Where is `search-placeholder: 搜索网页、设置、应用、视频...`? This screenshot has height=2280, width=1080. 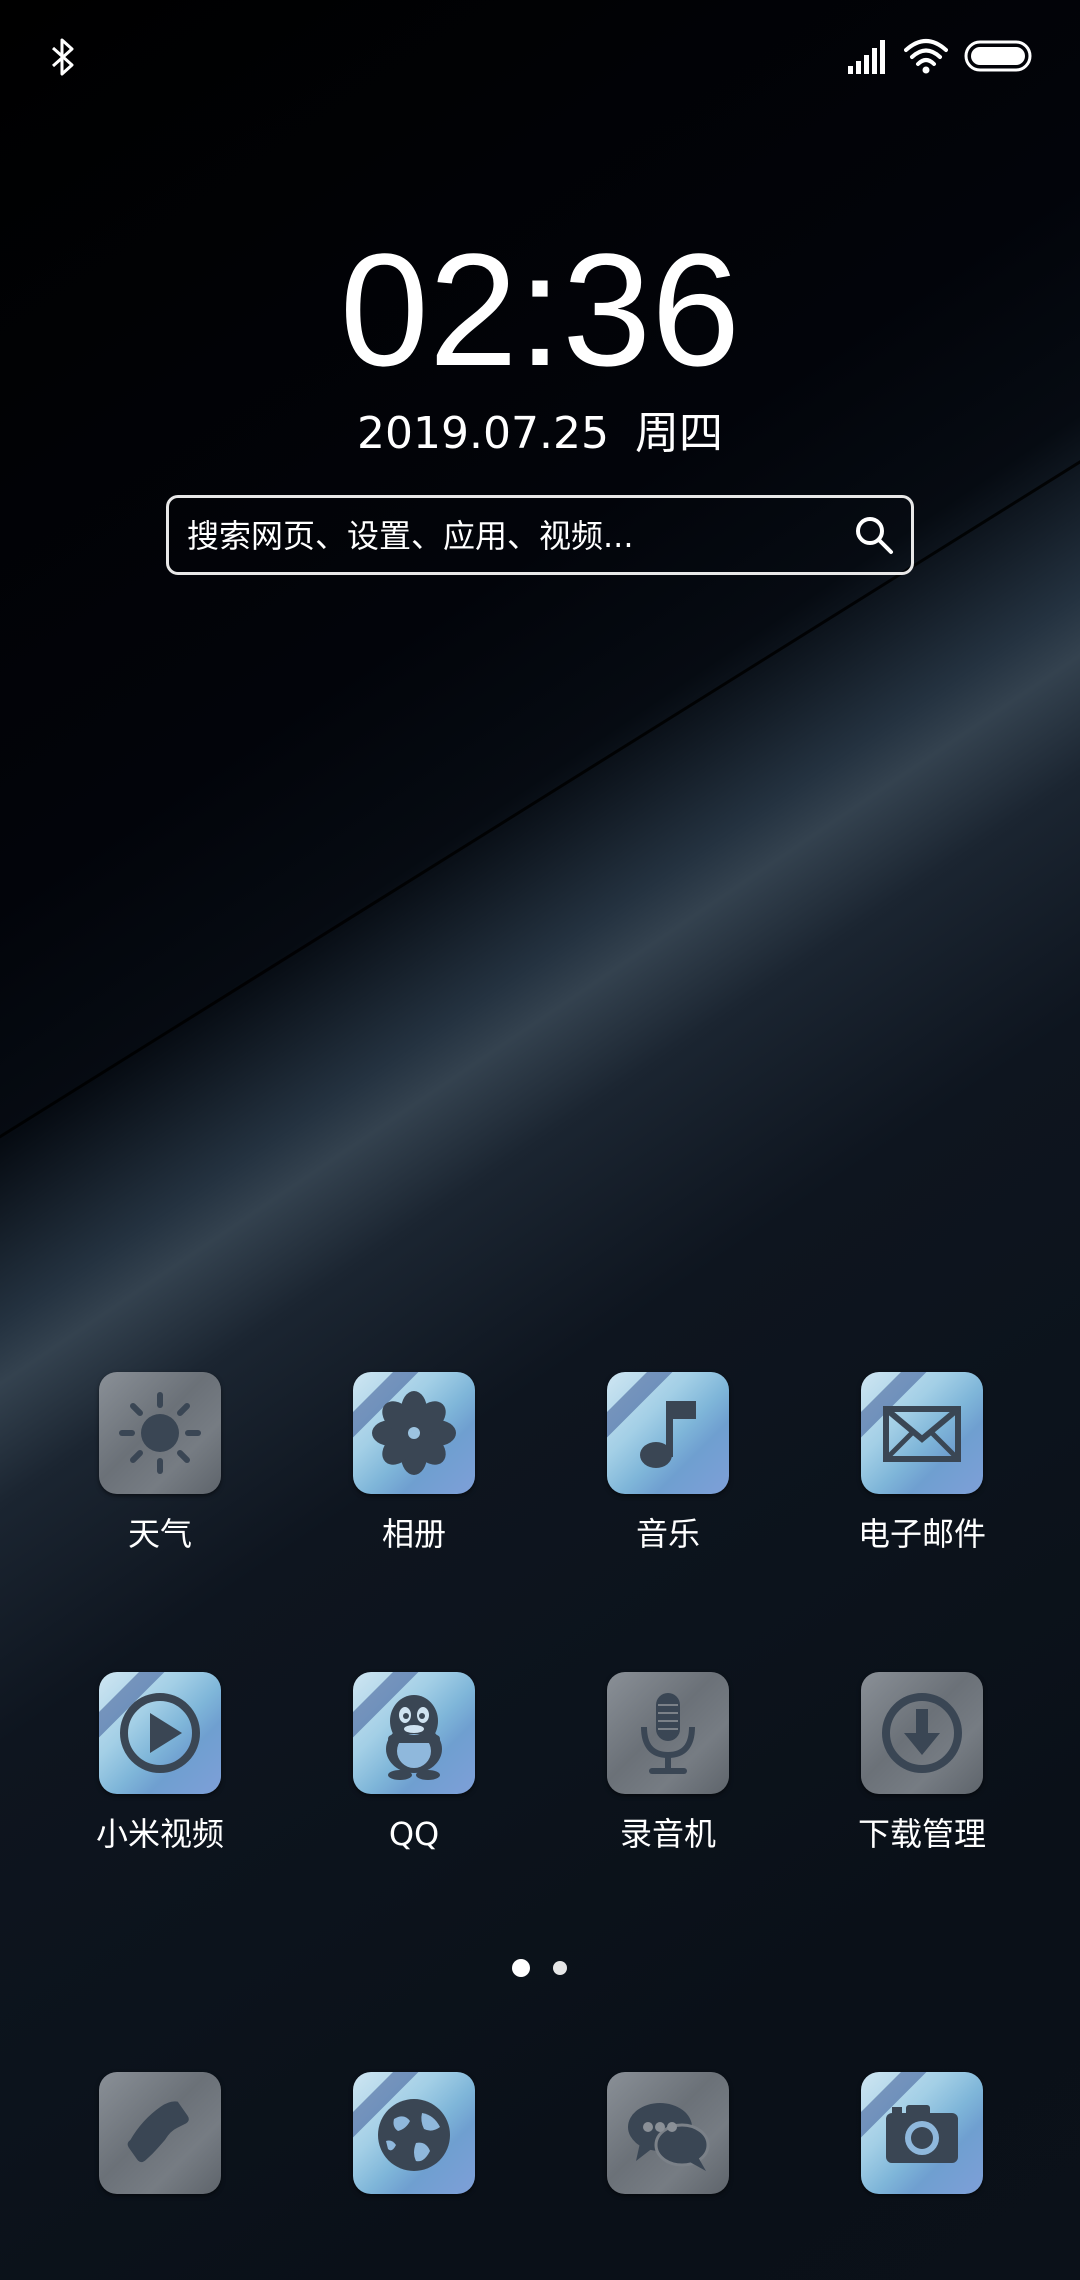 search-placeholder: 搜索网页、设置、应用、视频... is located at coordinates (410, 536).